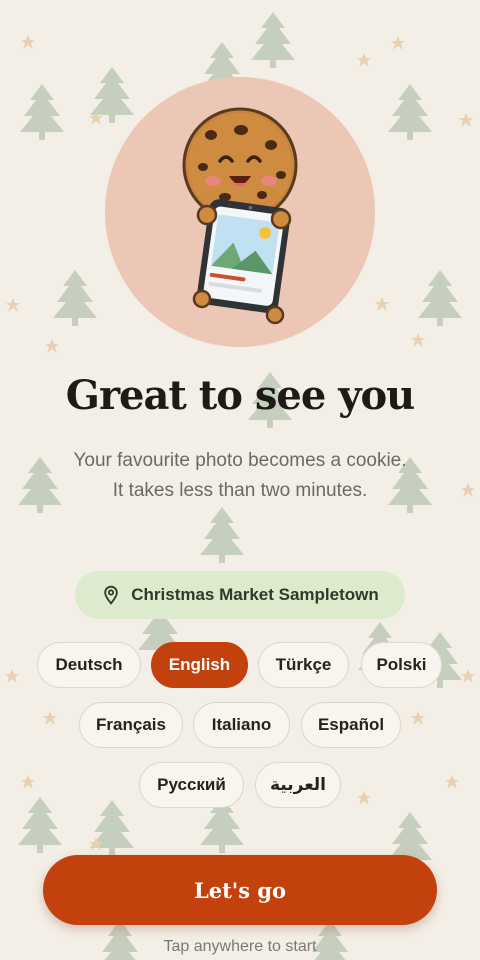  What do you see at coordinates (240, 946) in the screenshot?
I see `tap-to-start-hint: Tap anywhere to start` at bounding box center [240, 946].